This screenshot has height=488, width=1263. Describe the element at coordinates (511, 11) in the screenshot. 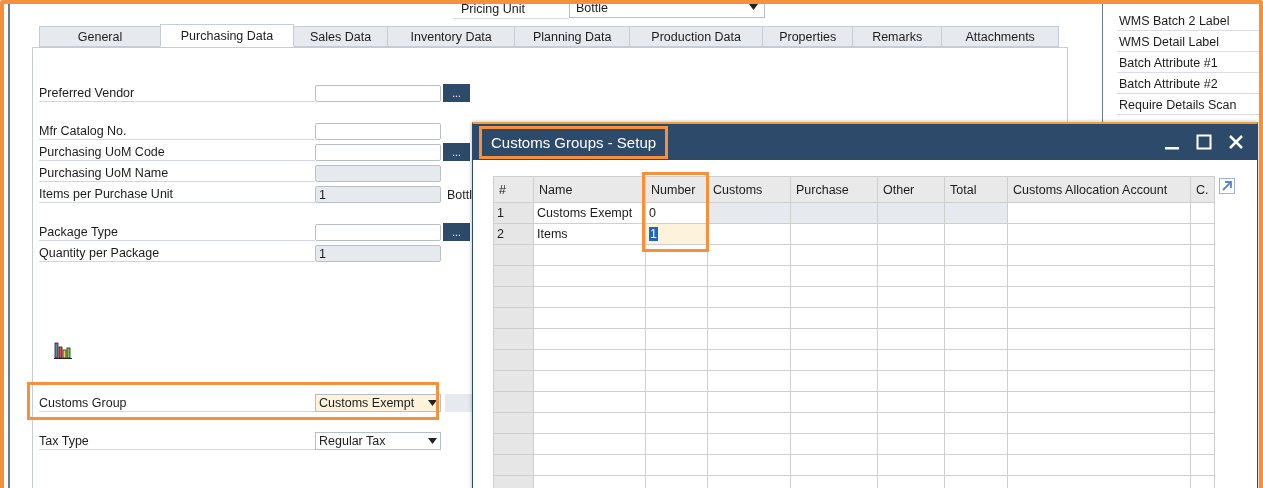

I see `field-label: Pricing Unit` at that location.